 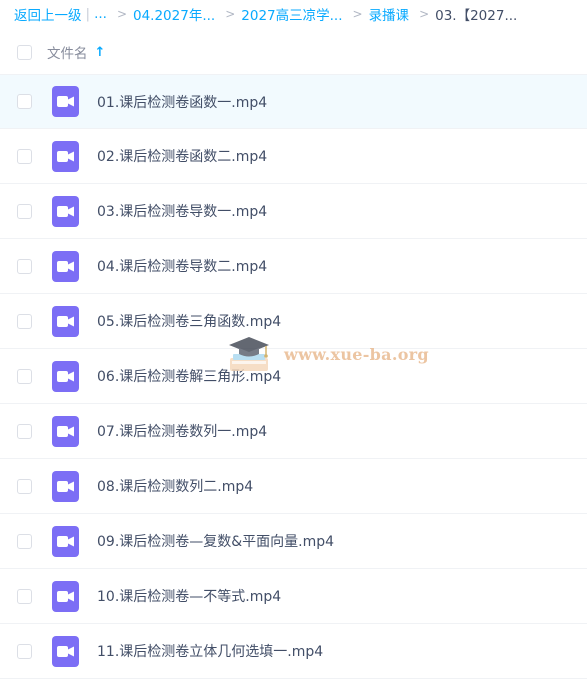 I want to click on file-row: 02.课后检测卷函数二.mp4, so click(x=293, y=156).